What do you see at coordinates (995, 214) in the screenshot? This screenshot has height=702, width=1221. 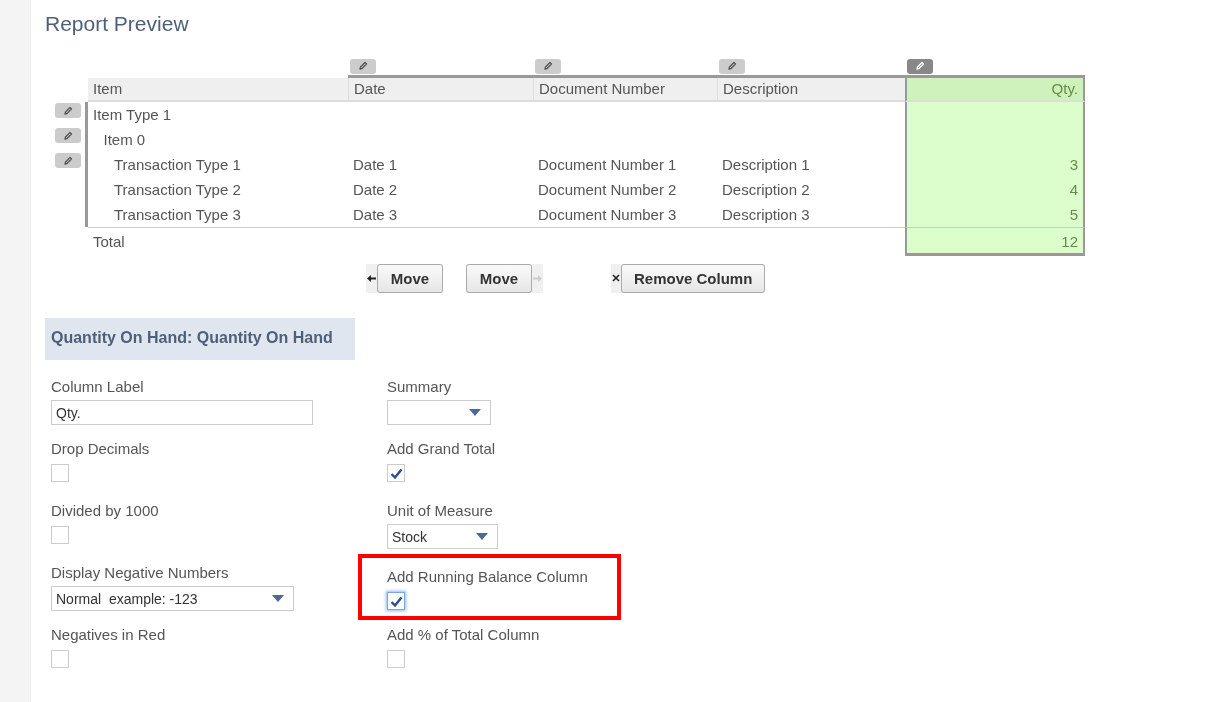 I see `table-cell: 5` at bounding box center [995, 214].